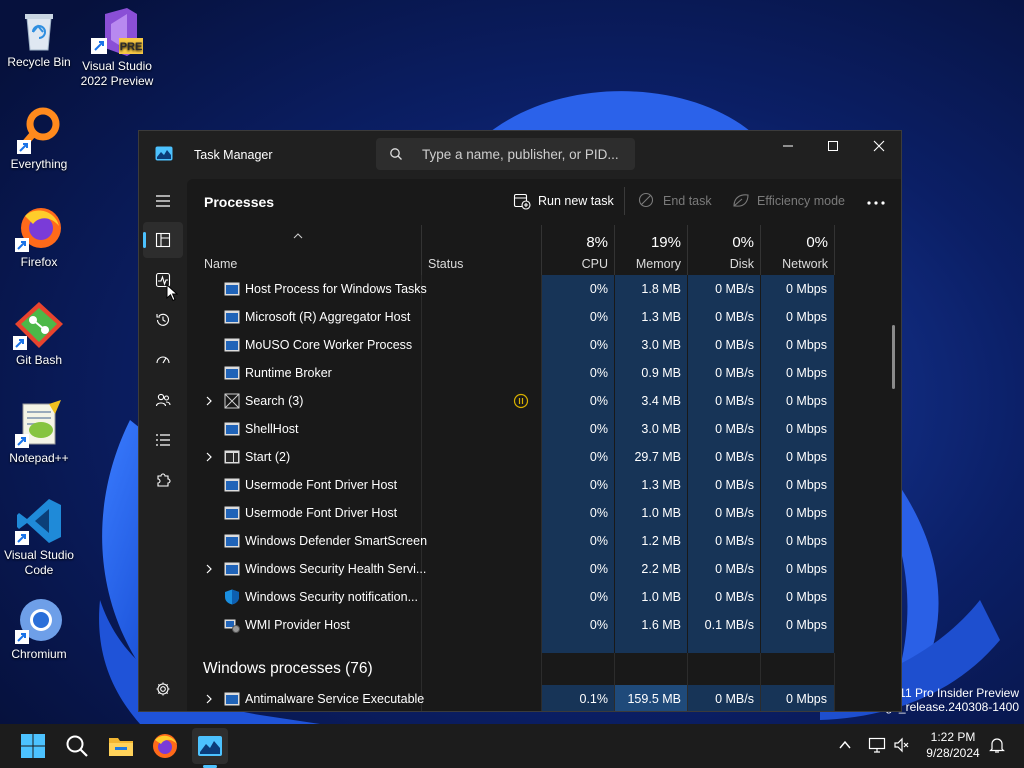 The width and height of the screenshot is (1024, 768). I want to click on taskbar-search-button, so click(77, 746).